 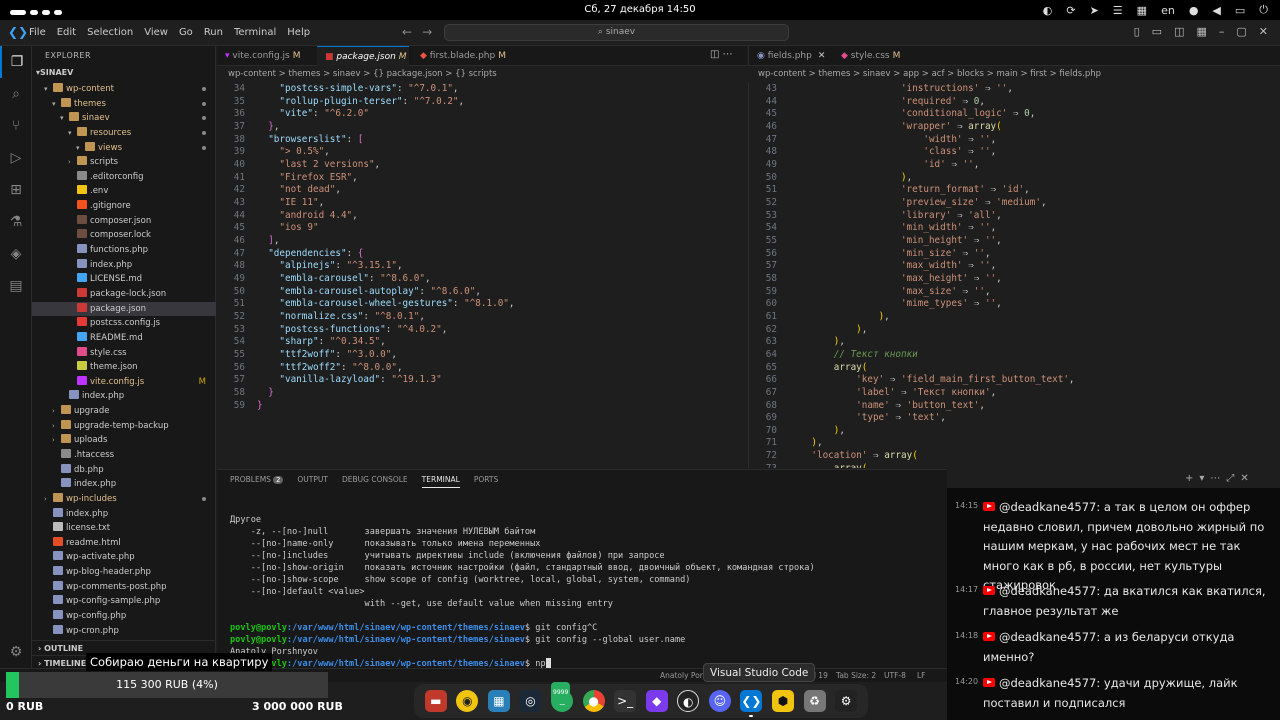 I want to click on file-tree-item: vite.config.js M, so click(x=124, y=382).